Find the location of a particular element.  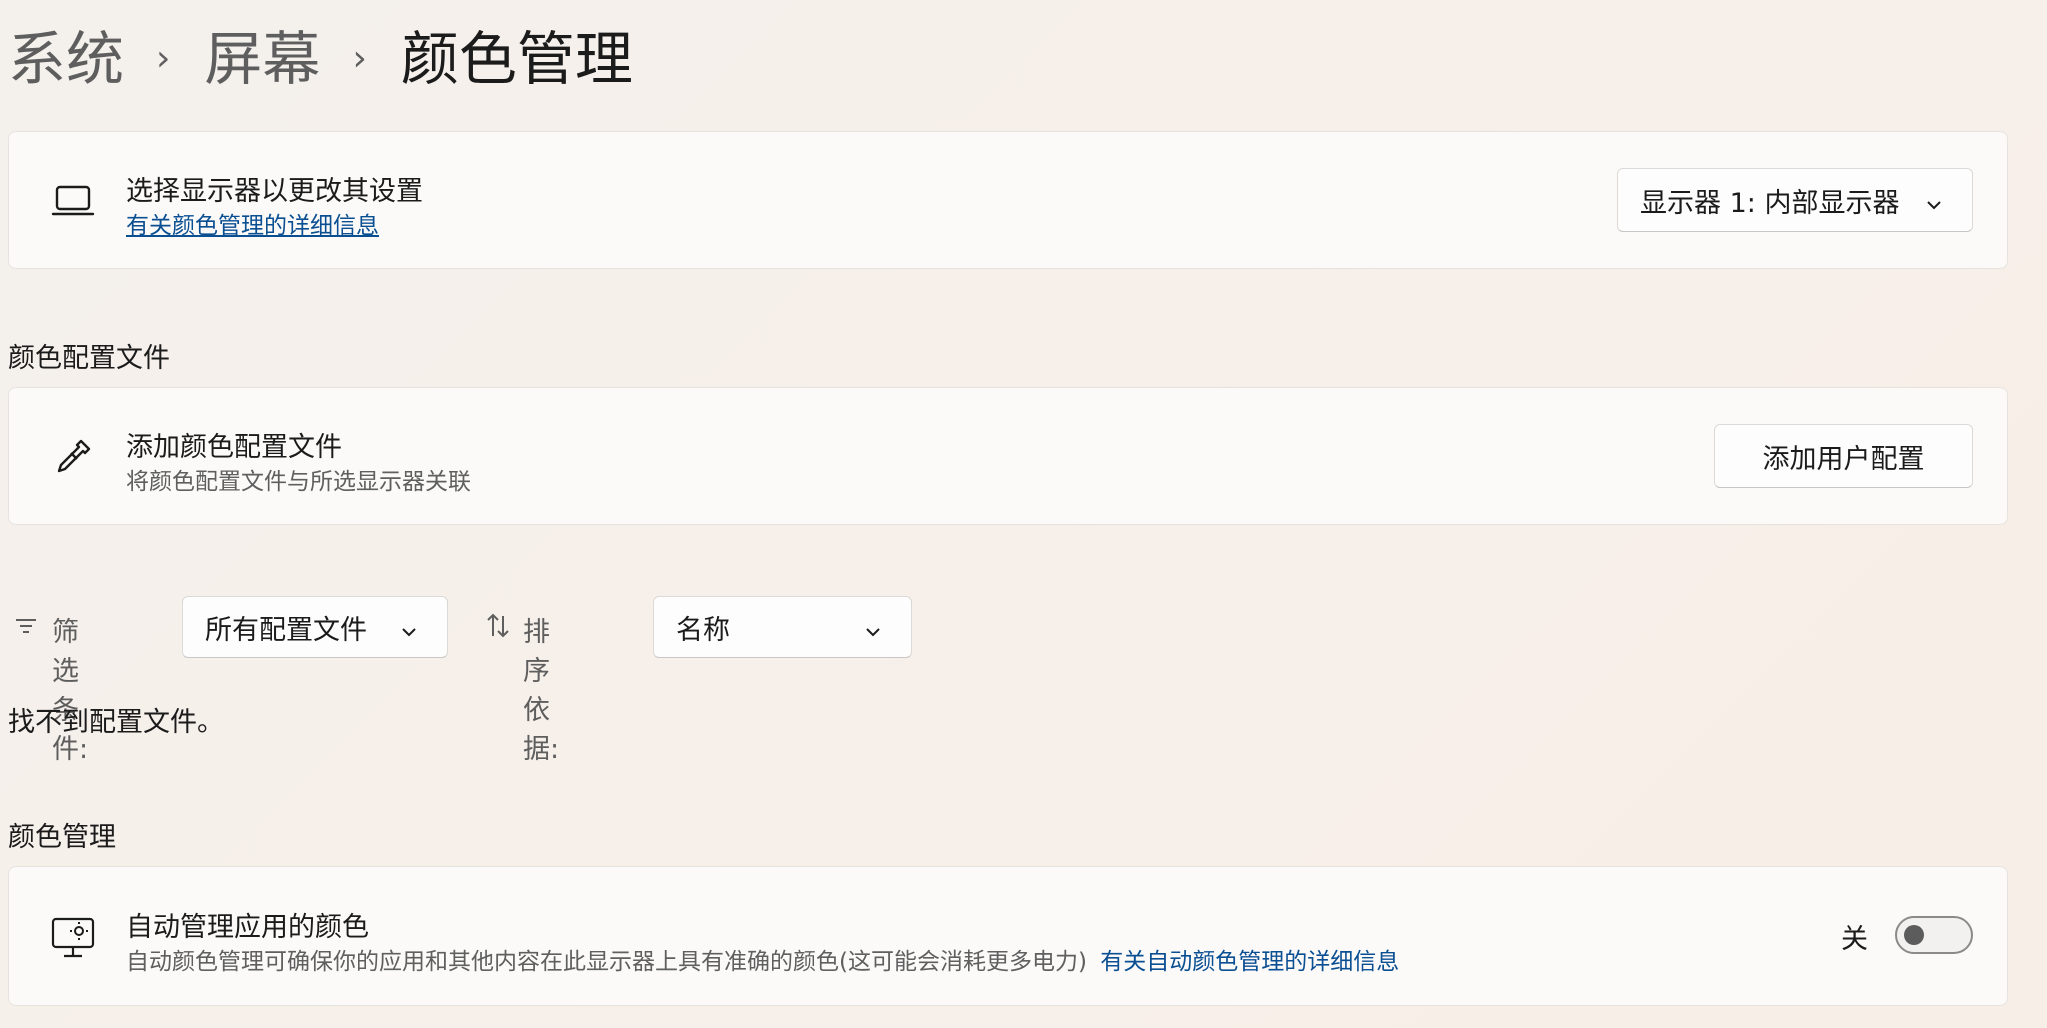

filter-dropdown: 所有配置文件 is located at coordinates (315, 627).